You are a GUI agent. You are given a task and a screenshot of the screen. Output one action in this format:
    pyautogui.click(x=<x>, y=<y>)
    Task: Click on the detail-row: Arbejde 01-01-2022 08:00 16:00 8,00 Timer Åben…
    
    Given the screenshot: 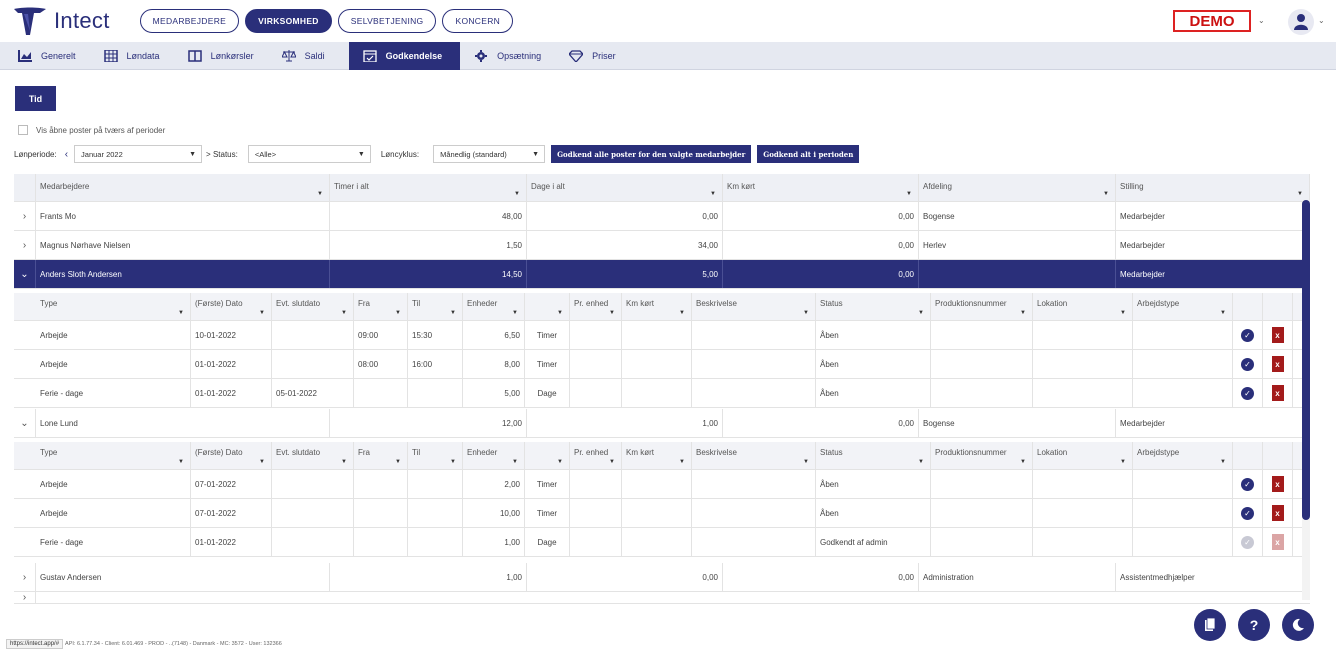 What is the action you would take?
    pyautogui.click(x=662, y=364)
    